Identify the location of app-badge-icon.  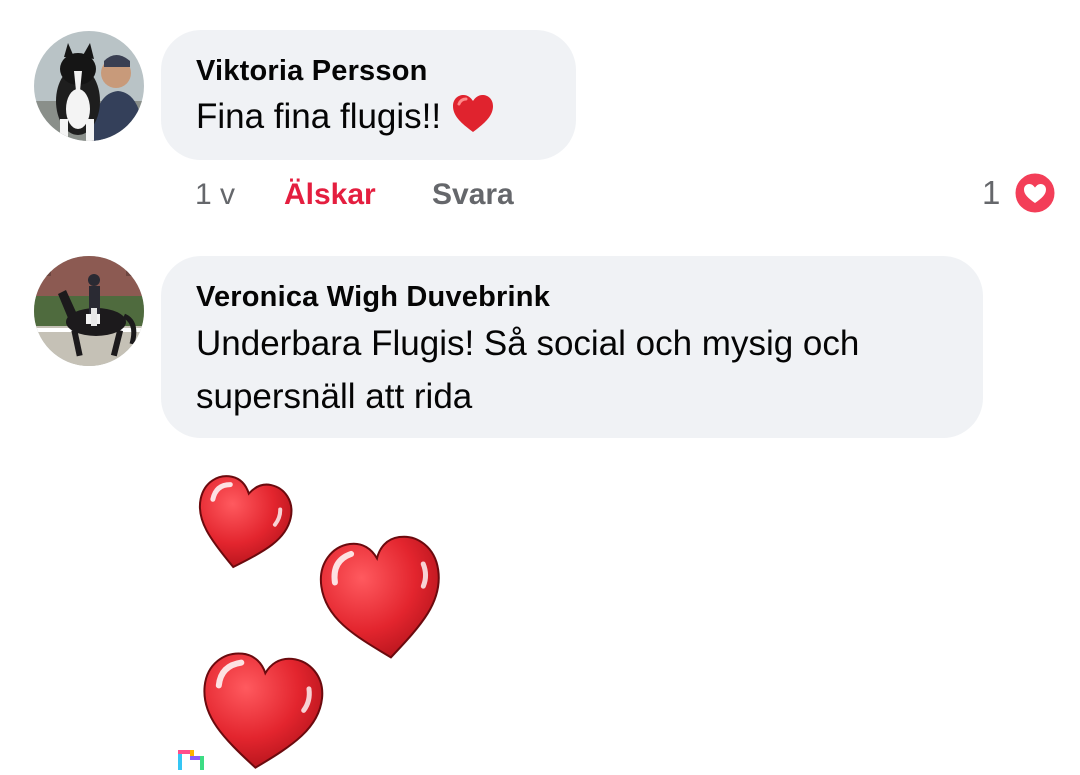
(191, 759).